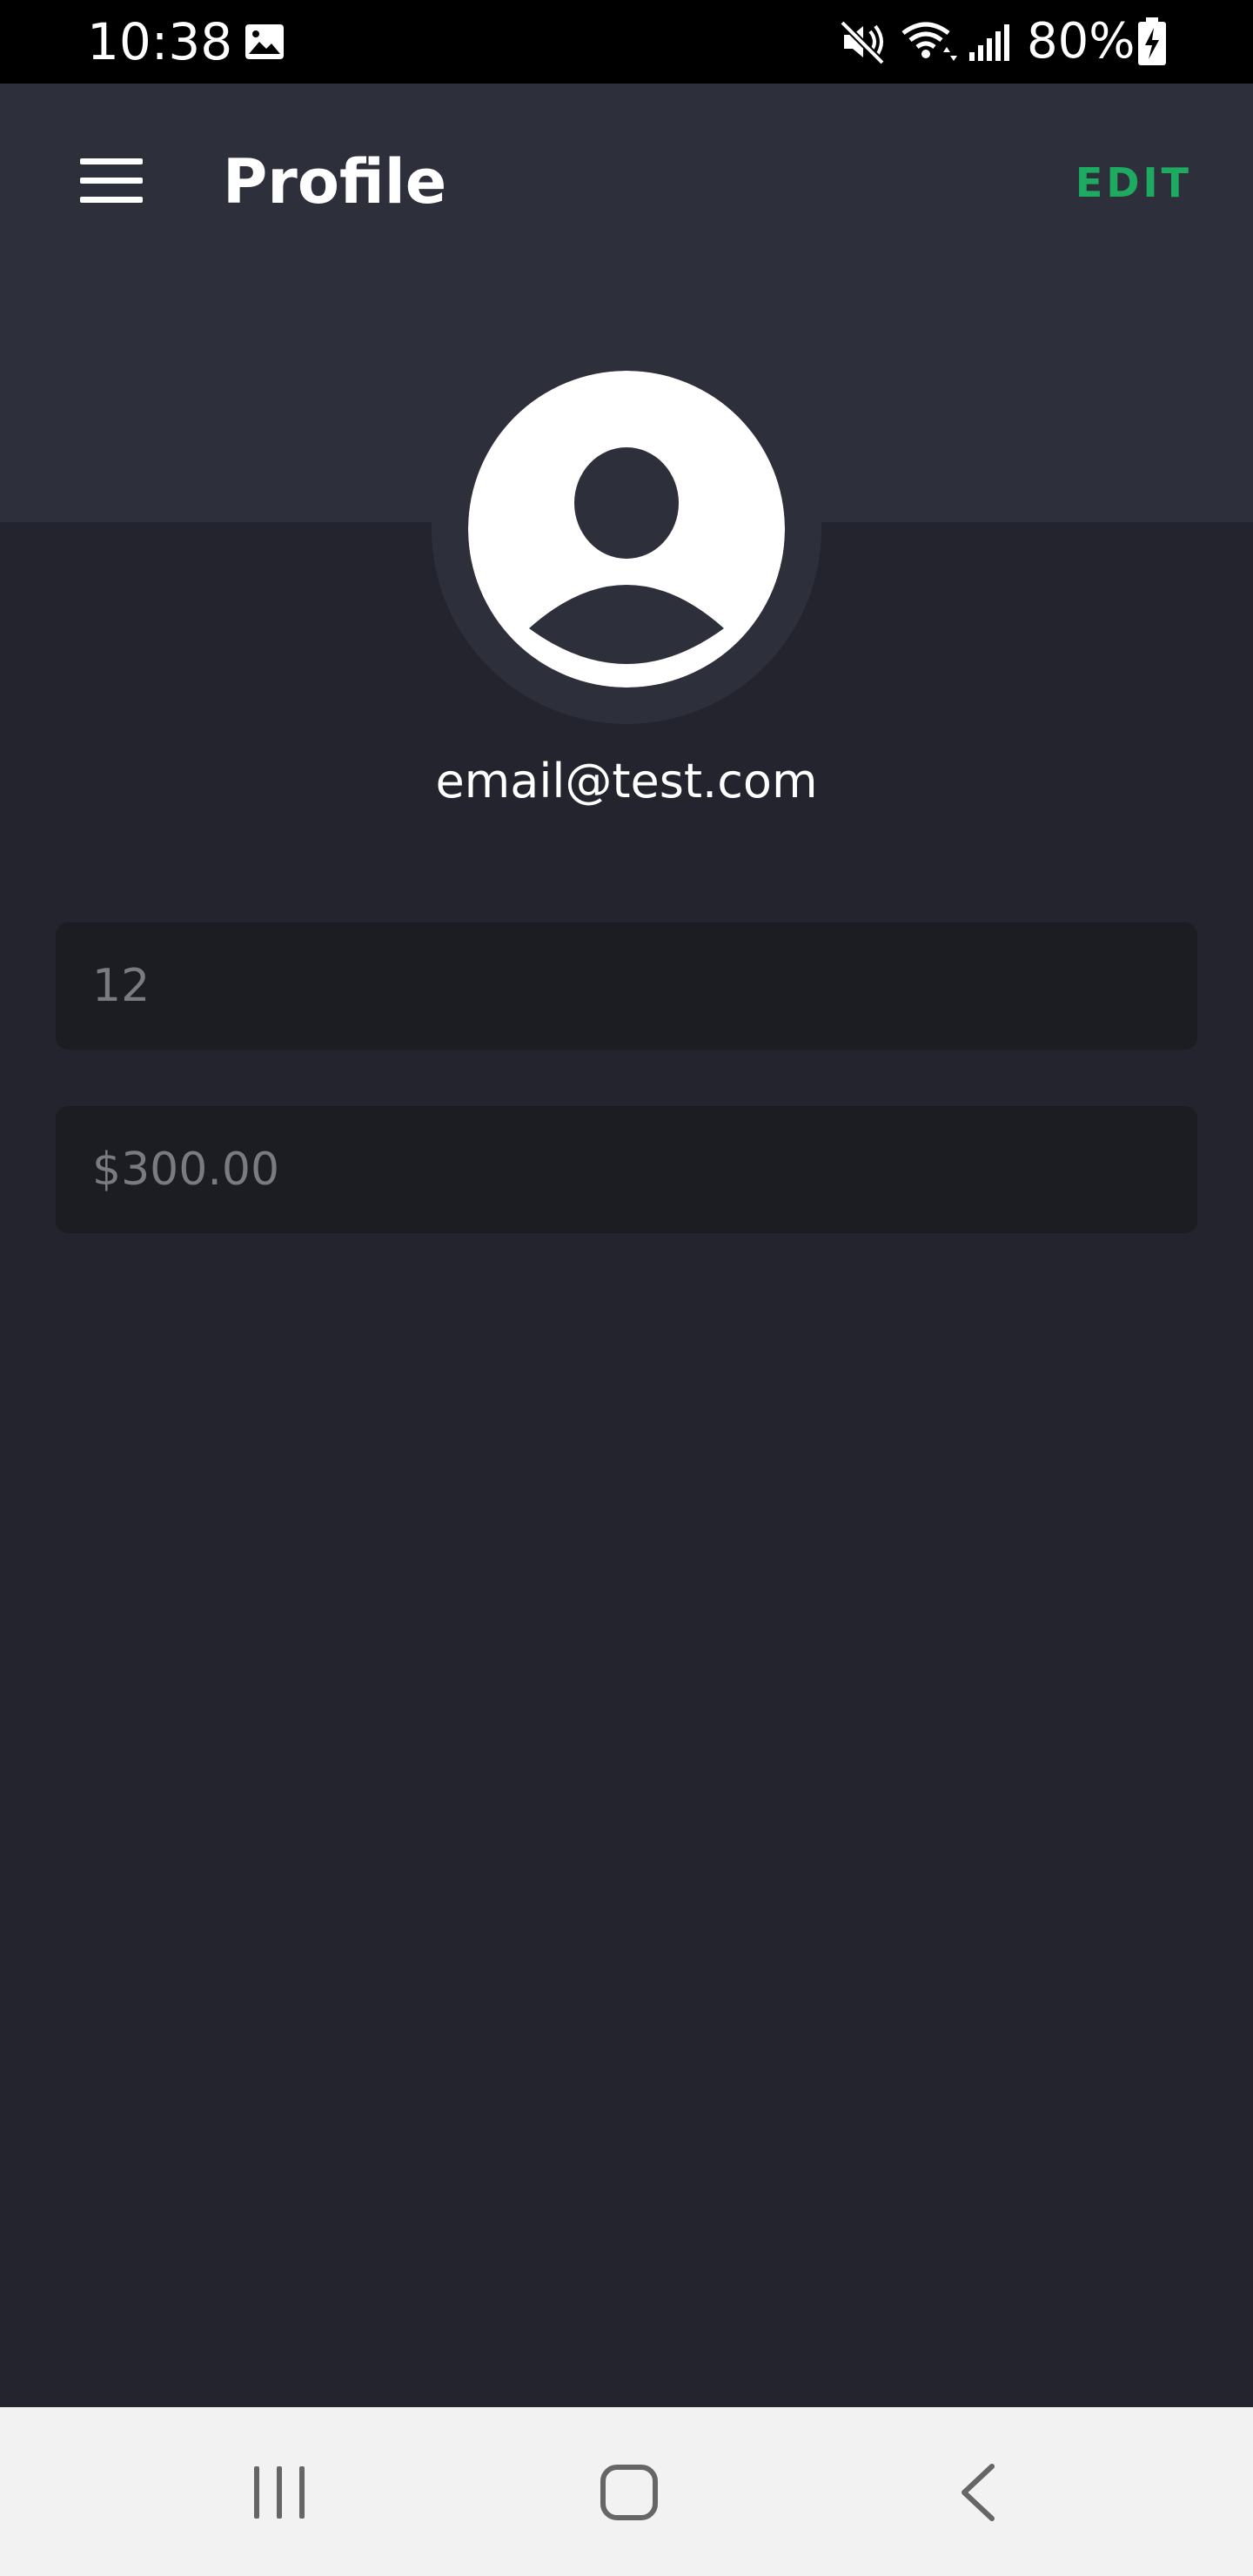 This screenshot has width=1253, height=2576. I want to click on user-email: email@test.com, so click(626, 781).